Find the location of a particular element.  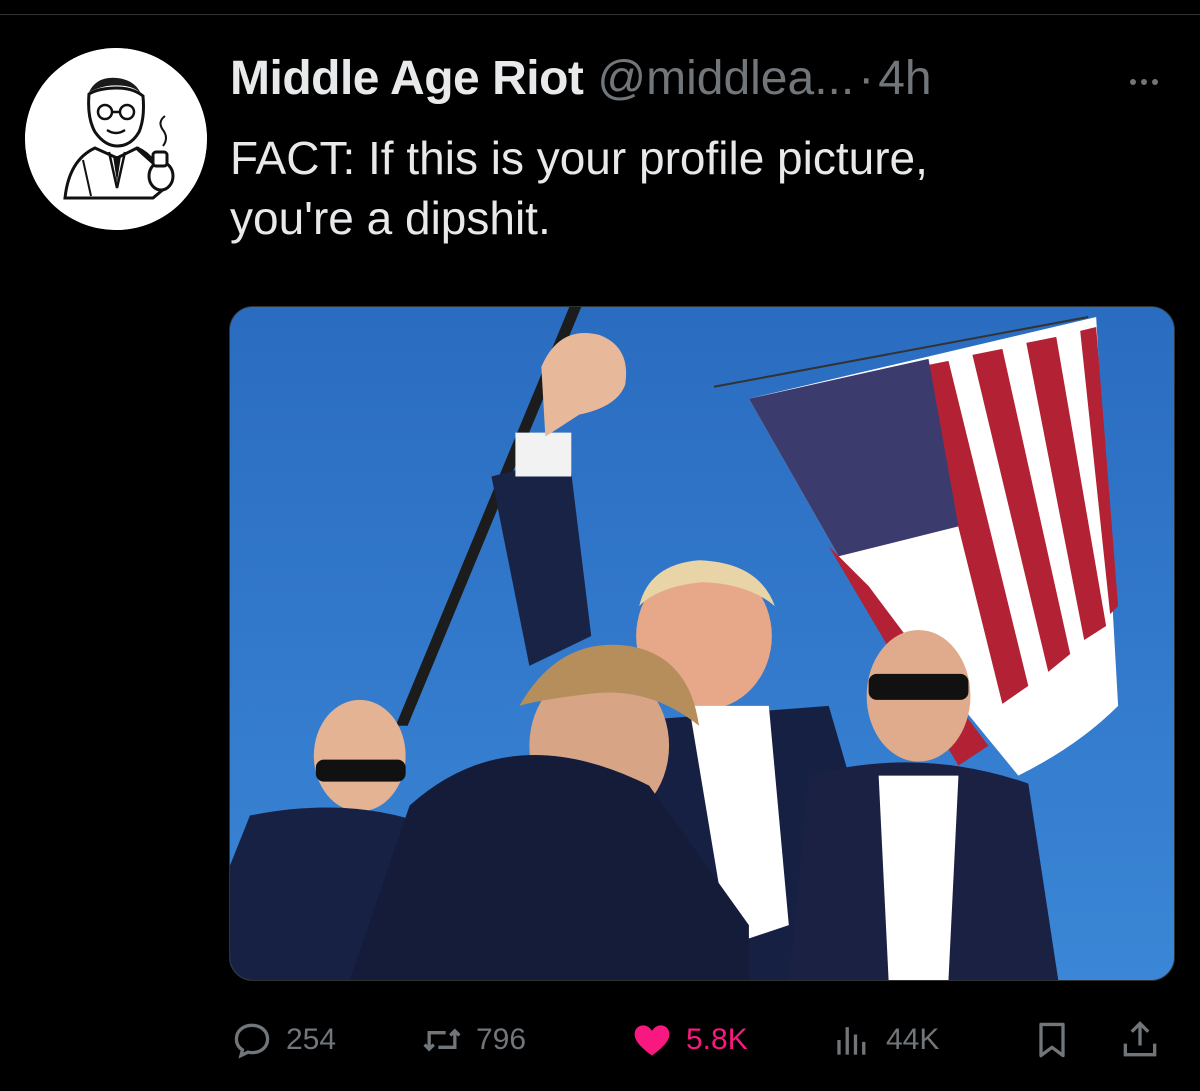

like-button: 5.8K is located at coordinates (689, 1040).